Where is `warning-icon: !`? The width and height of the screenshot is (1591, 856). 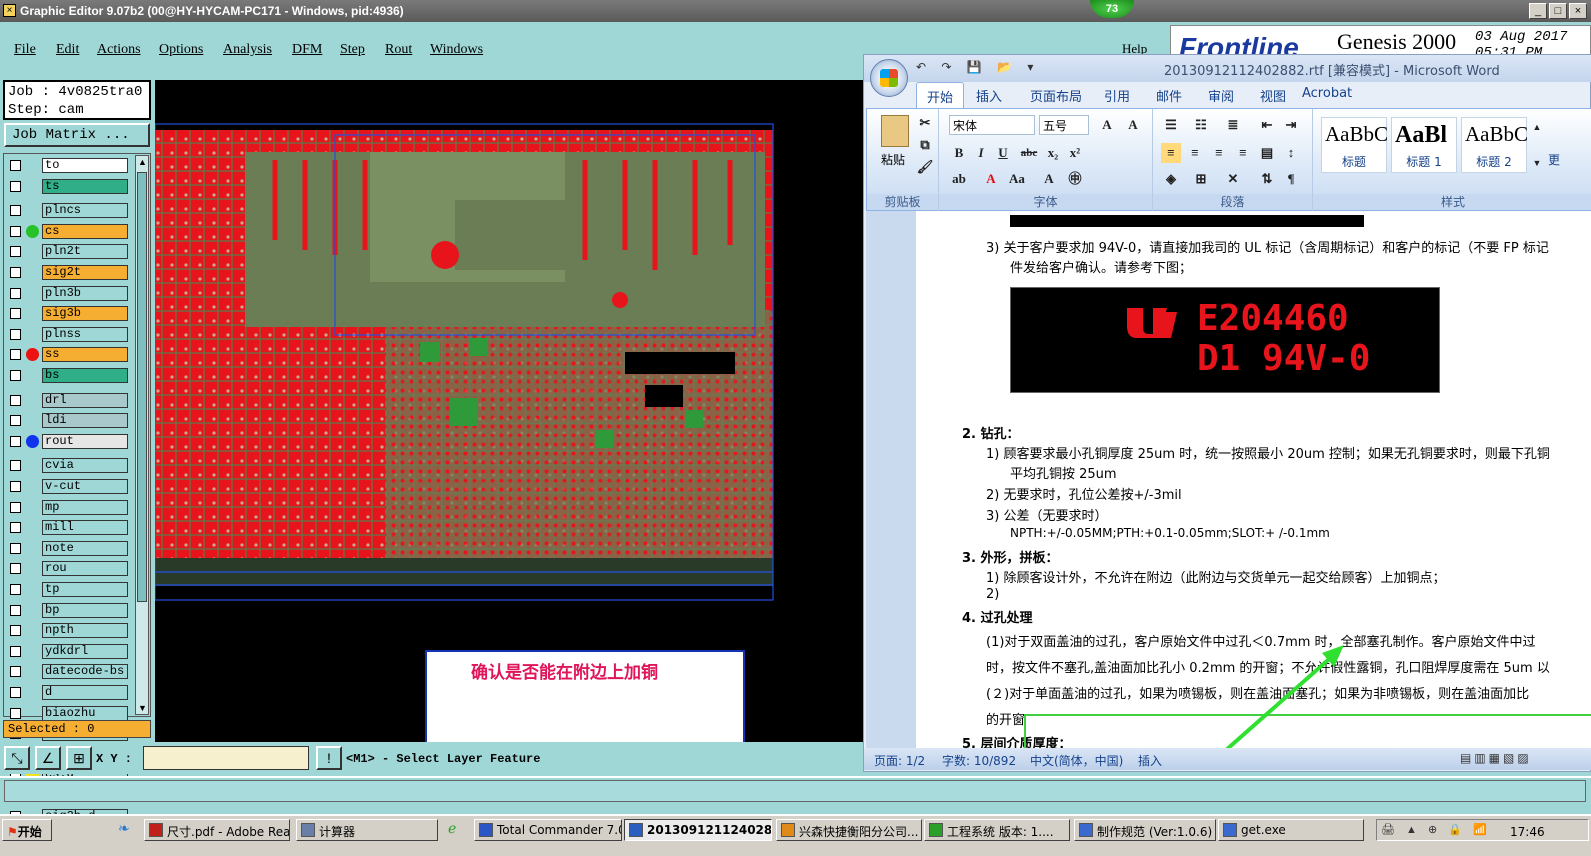 warning-icon: ! is located at coordinates (329, 758).